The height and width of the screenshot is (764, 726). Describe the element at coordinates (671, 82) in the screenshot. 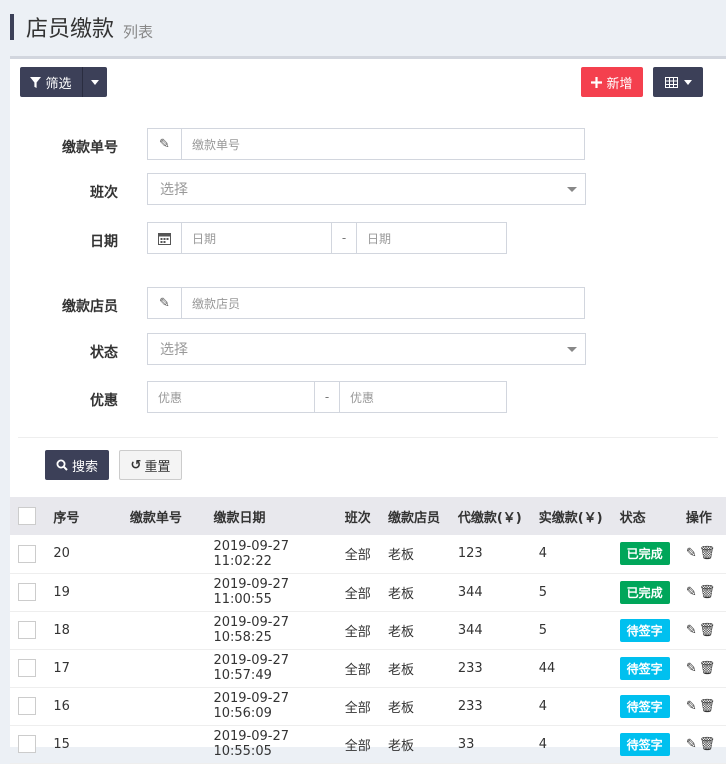

I see `table-icon` at that location.